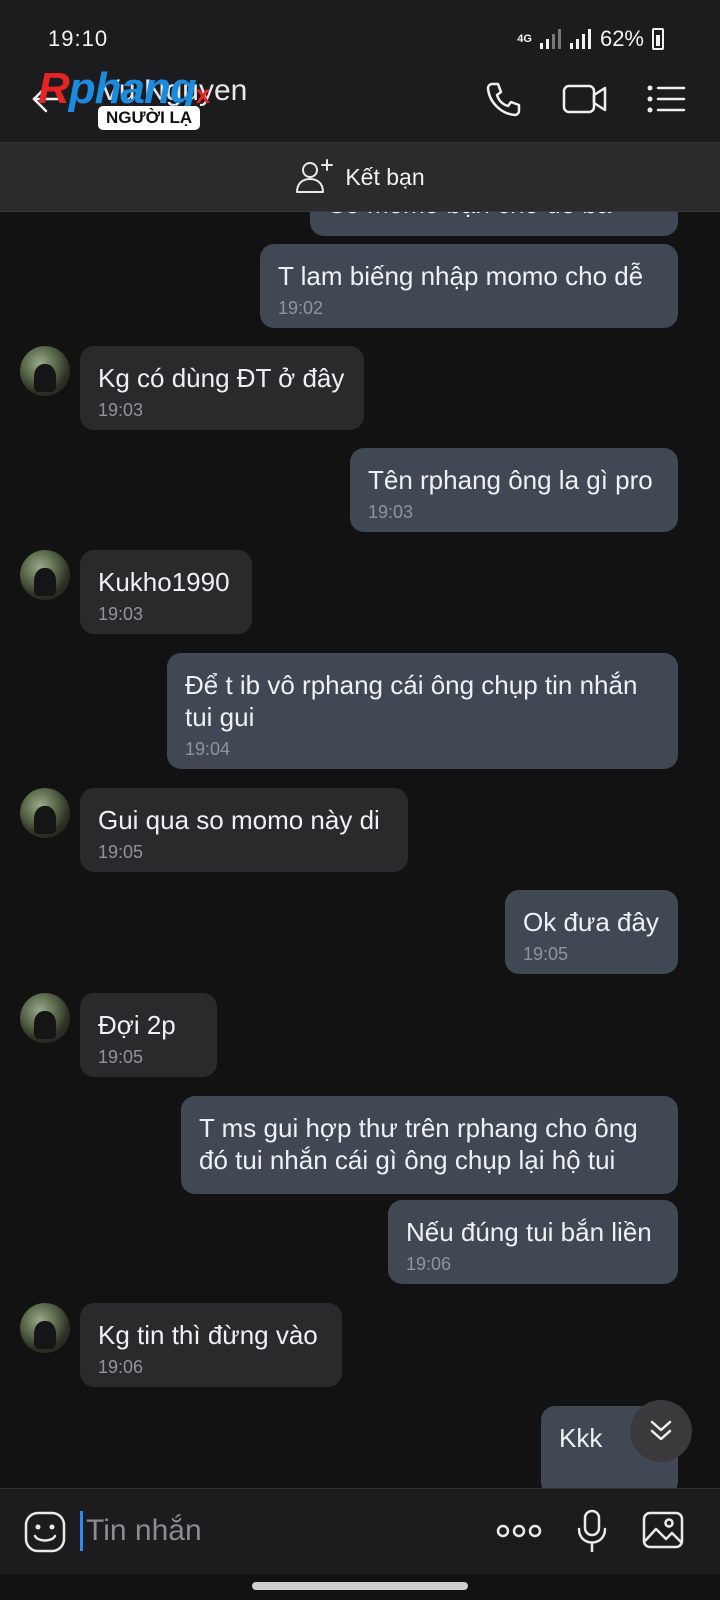 The height and width of the screenshot is (1600, 720). Describe the element at coordinates (164, 582) in the screenshot. I see `message-text: Kukho1990` at that location.